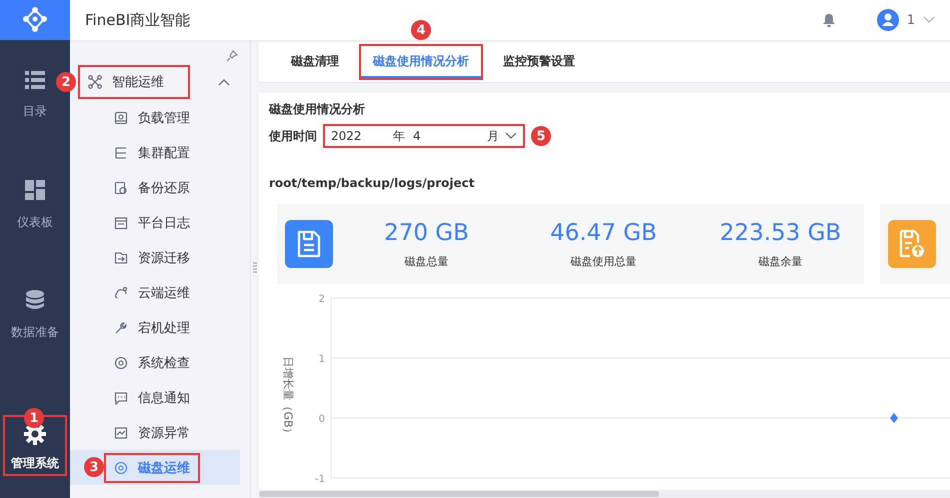  I want to click on menu-group: 智能运维, so click(134, 82).